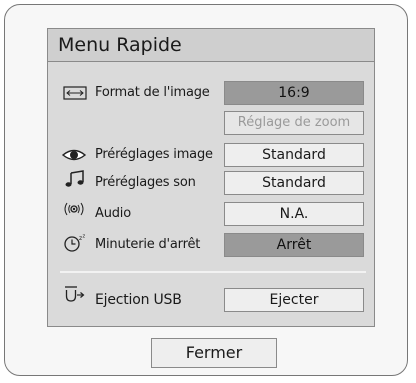 This screenshot has height=383, width=416. I want to click on format-image-value: 16:9, so click(294, 93).